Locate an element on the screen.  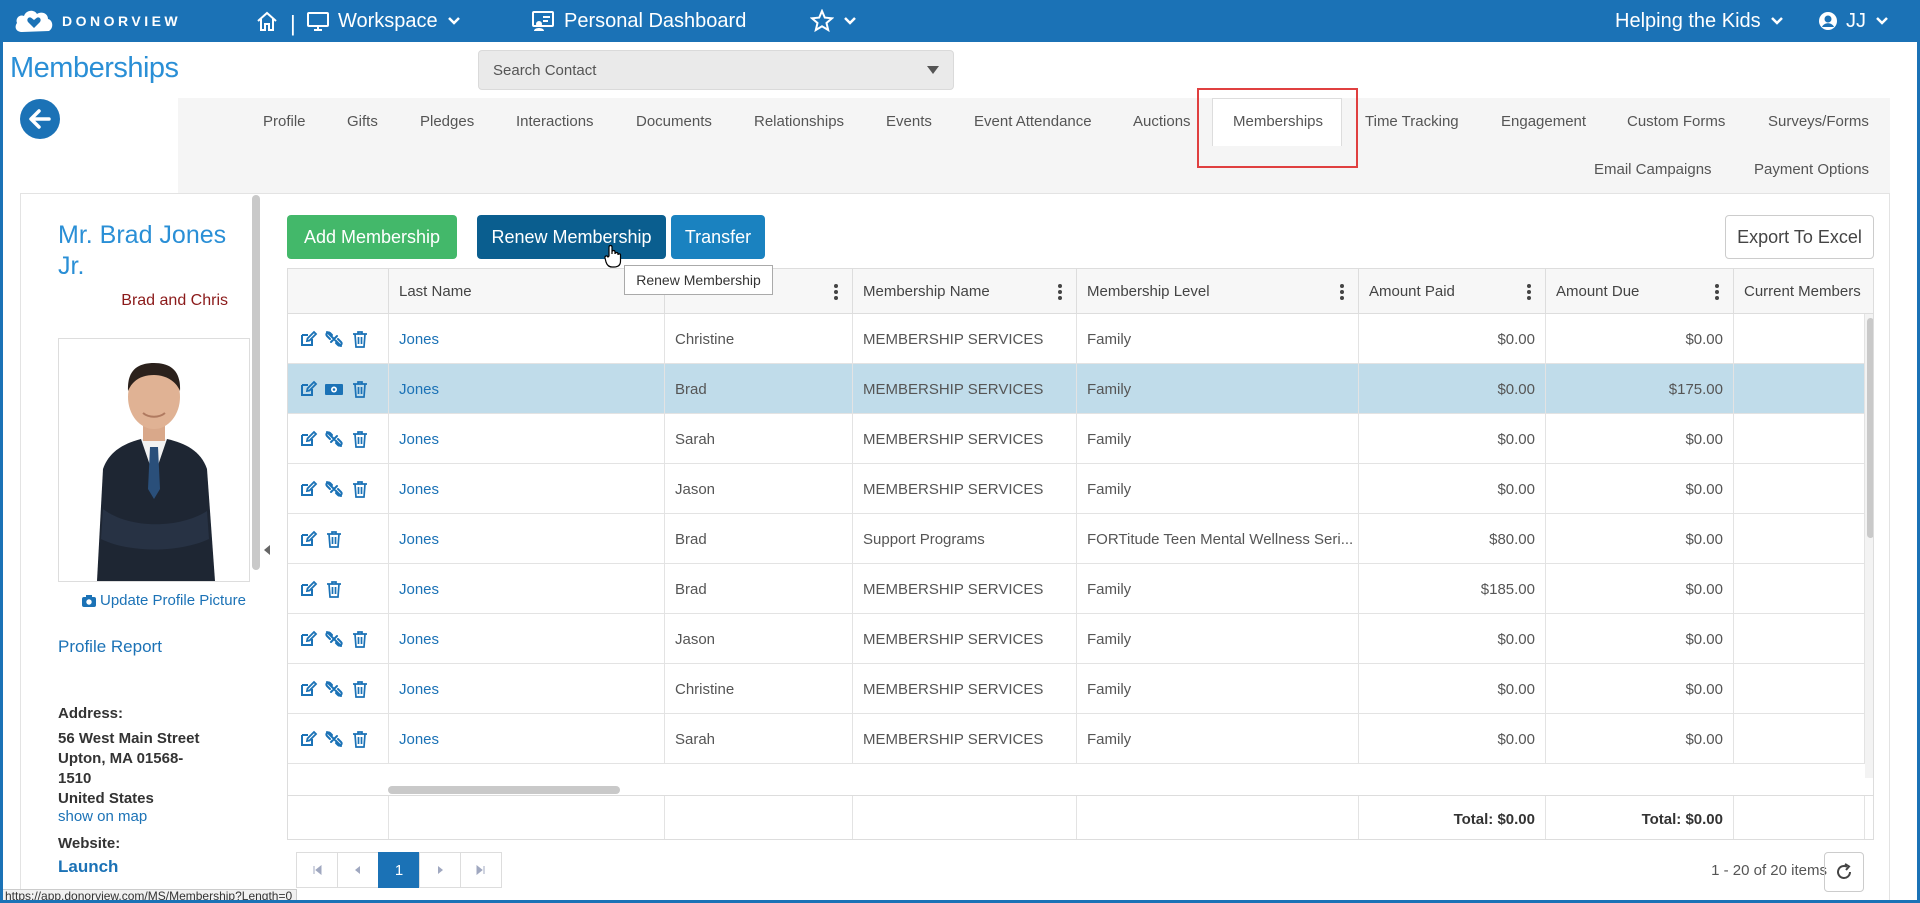
home-button is located at coordinates (267, 21).